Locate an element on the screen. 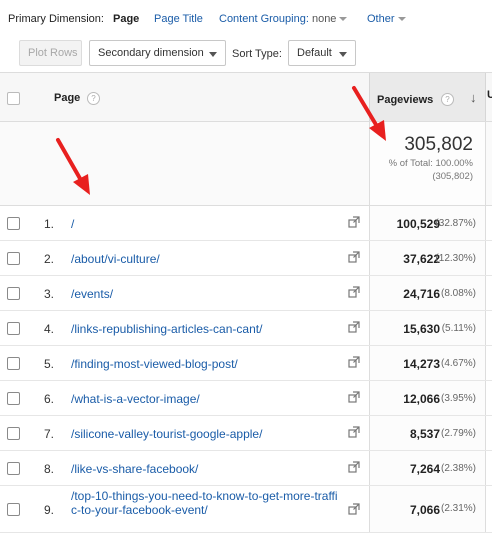 This screenshot has height=536, width=492. row-index: 3. is located at coordinates (49, 294).